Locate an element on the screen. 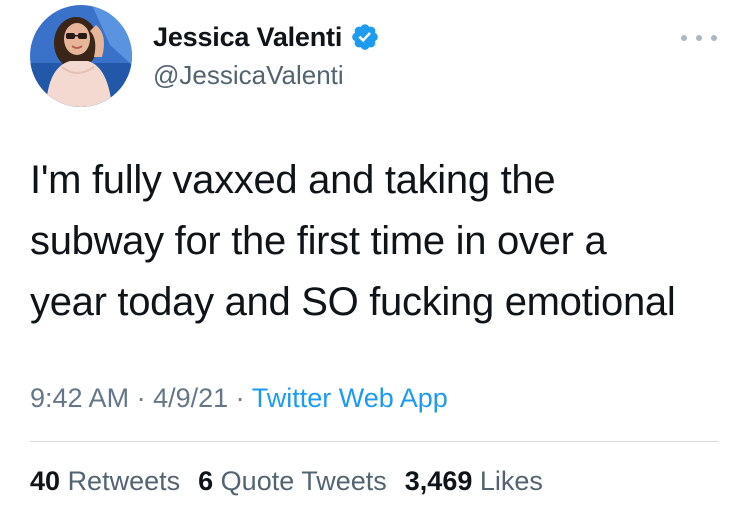 The width and height of the screenshot is (750, 520). display-name: Jessica Valenti is located at coordinates (247, 37).